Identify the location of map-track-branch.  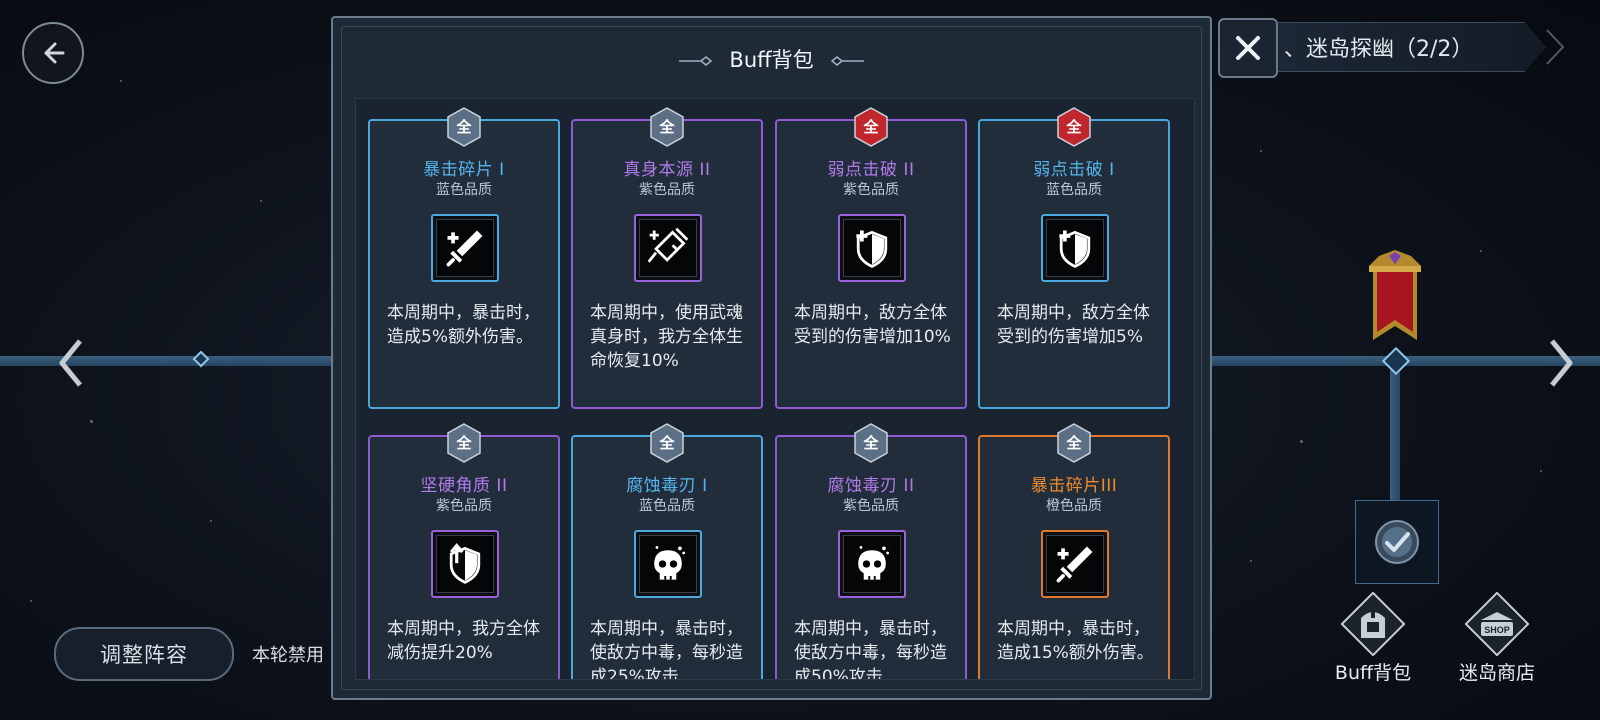
(1395, 428).